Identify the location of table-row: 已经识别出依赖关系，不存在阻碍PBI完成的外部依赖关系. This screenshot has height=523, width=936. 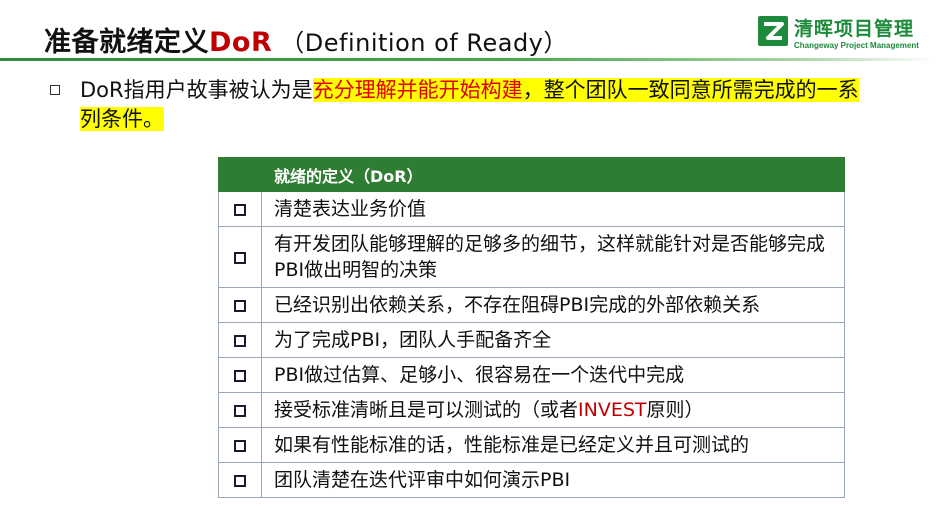
(531, 305).